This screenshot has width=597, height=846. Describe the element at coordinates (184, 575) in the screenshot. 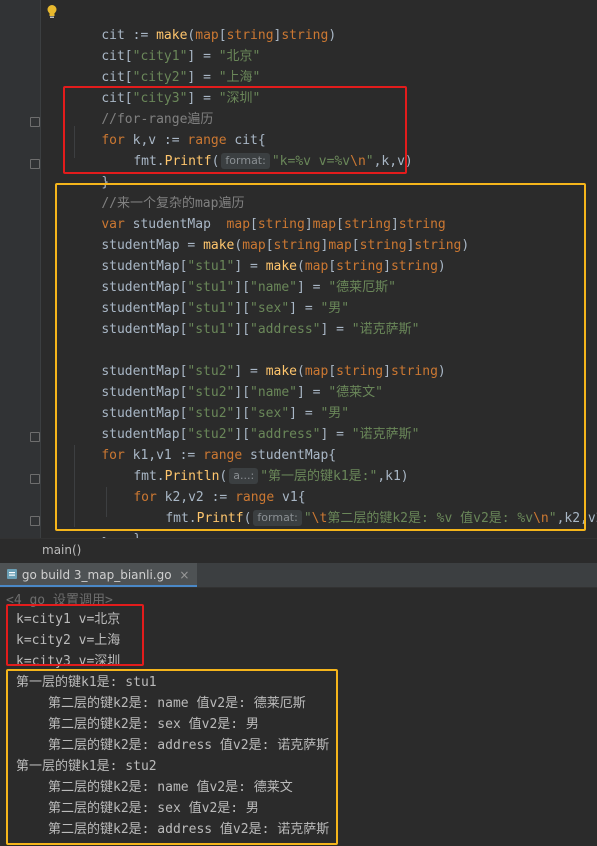

I see `close-icon: ×` at that location.